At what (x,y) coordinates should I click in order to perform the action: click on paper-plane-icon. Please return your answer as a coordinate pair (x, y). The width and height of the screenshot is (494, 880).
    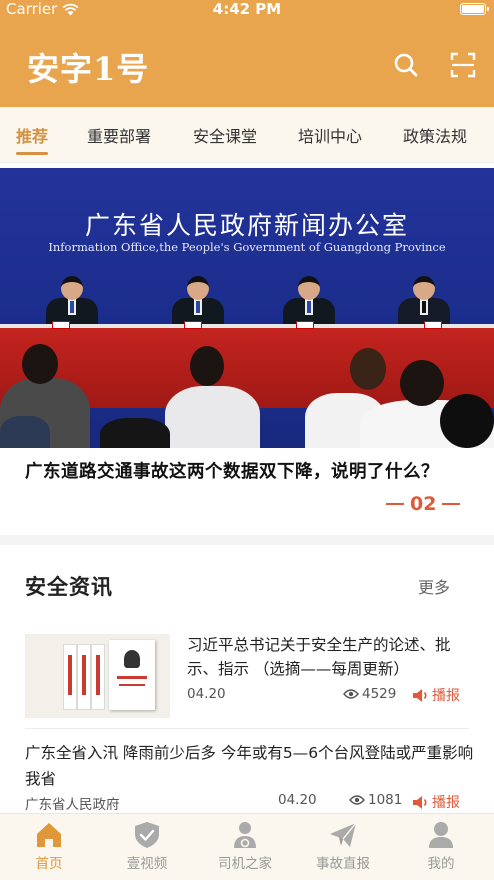
    Looking at the image, I should click on (343, 834).